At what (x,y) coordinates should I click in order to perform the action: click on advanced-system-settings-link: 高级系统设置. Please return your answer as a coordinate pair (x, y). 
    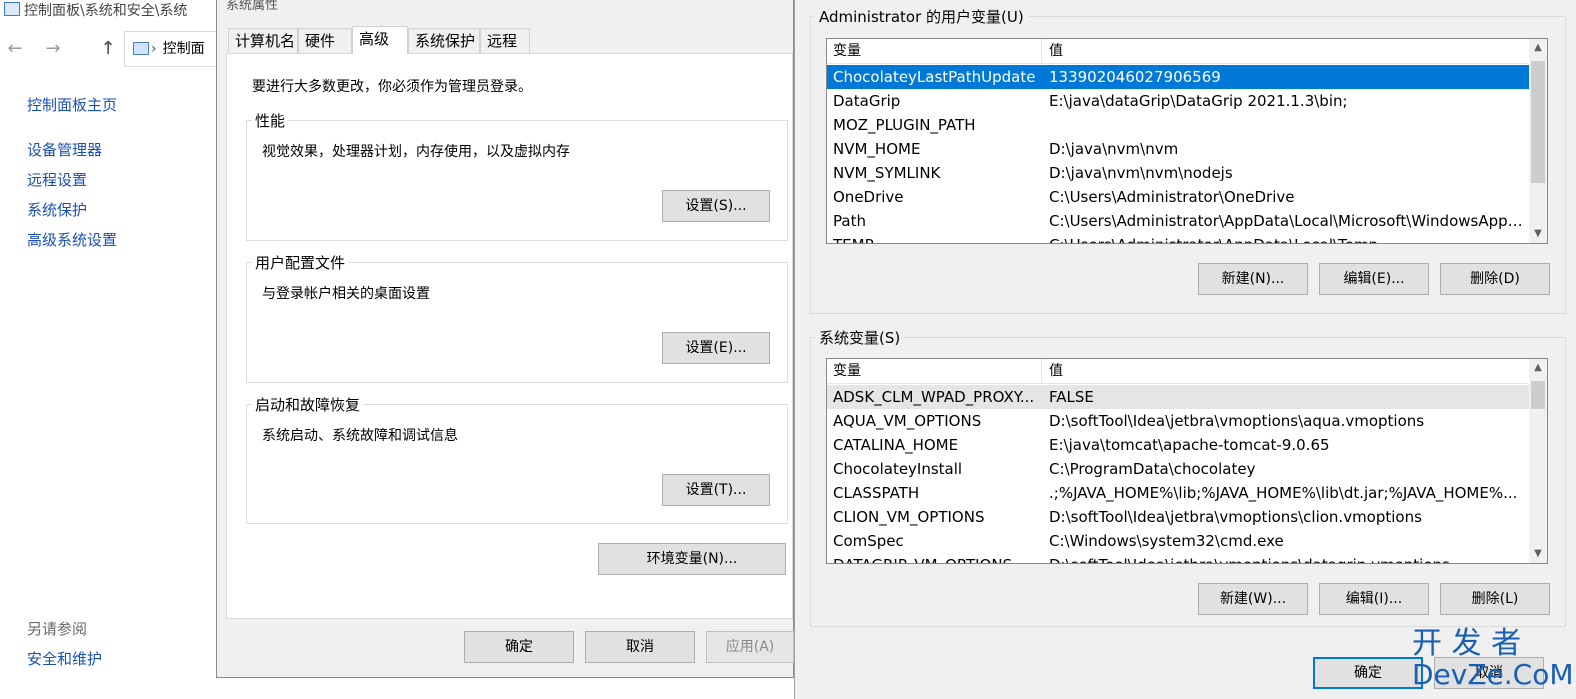
    Looking at the image, I should click on (72, 239).